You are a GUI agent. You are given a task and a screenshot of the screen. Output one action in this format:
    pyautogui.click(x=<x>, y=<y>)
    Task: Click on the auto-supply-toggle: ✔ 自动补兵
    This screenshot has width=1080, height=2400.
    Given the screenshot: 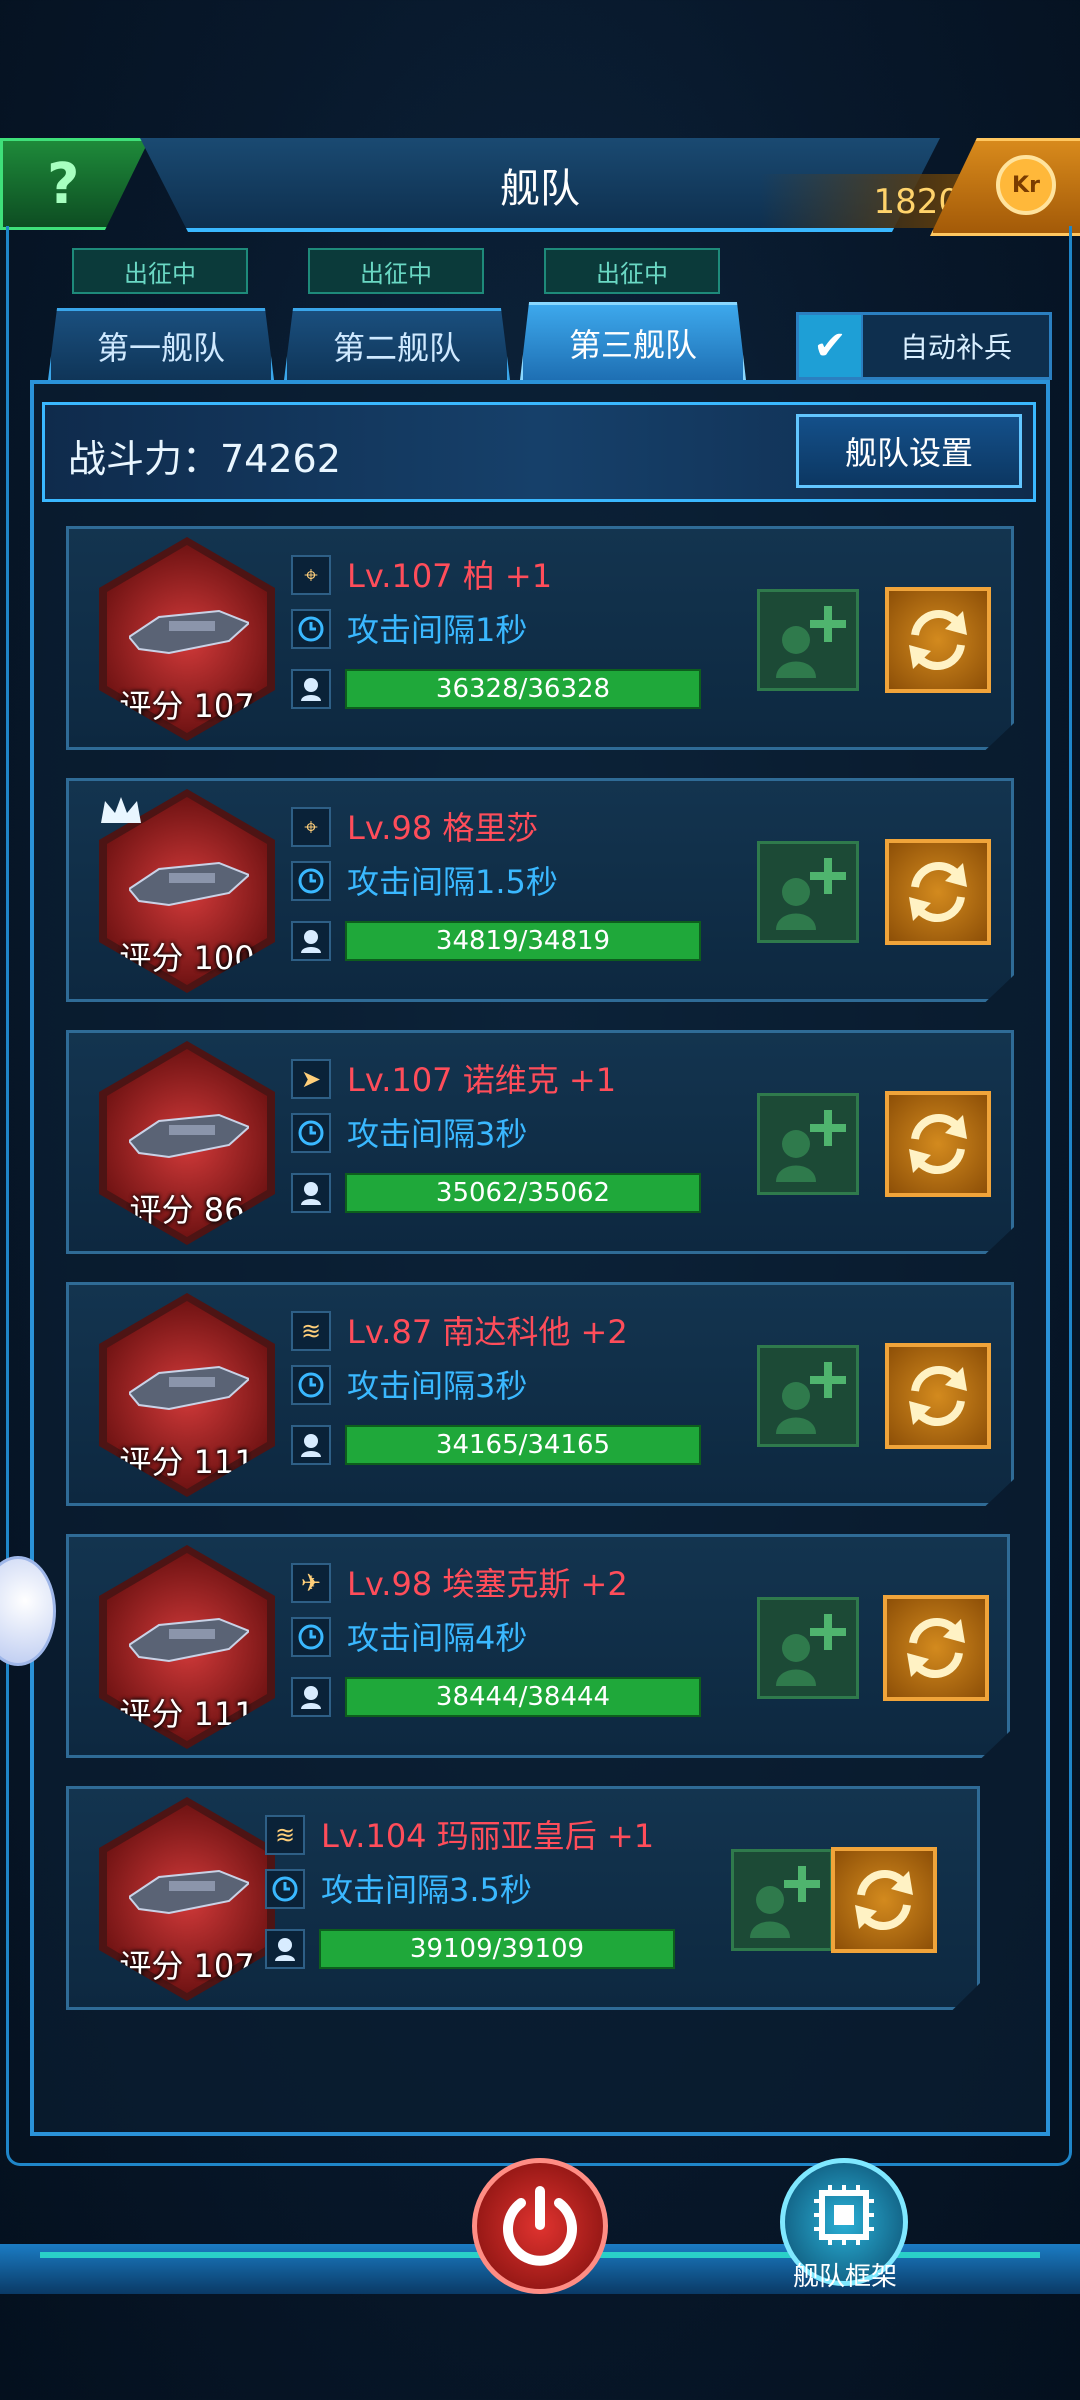 What is the action you would take?
    pyautogui.click(x=924, y=346)
    